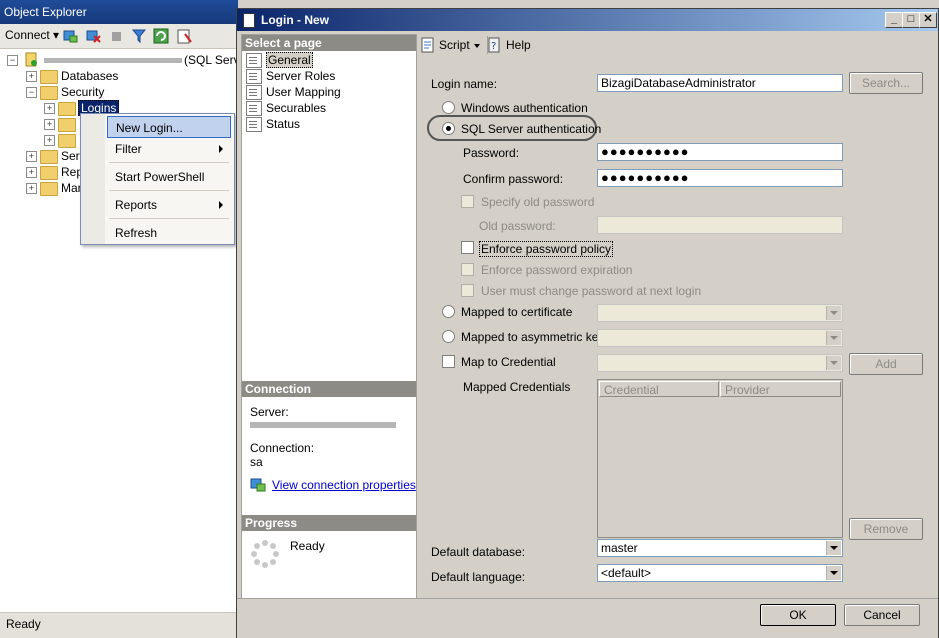 Image resolution: width=939 pixels, height=638 pixels. I want to click on page-label: User Mapping, so click(303, 92).